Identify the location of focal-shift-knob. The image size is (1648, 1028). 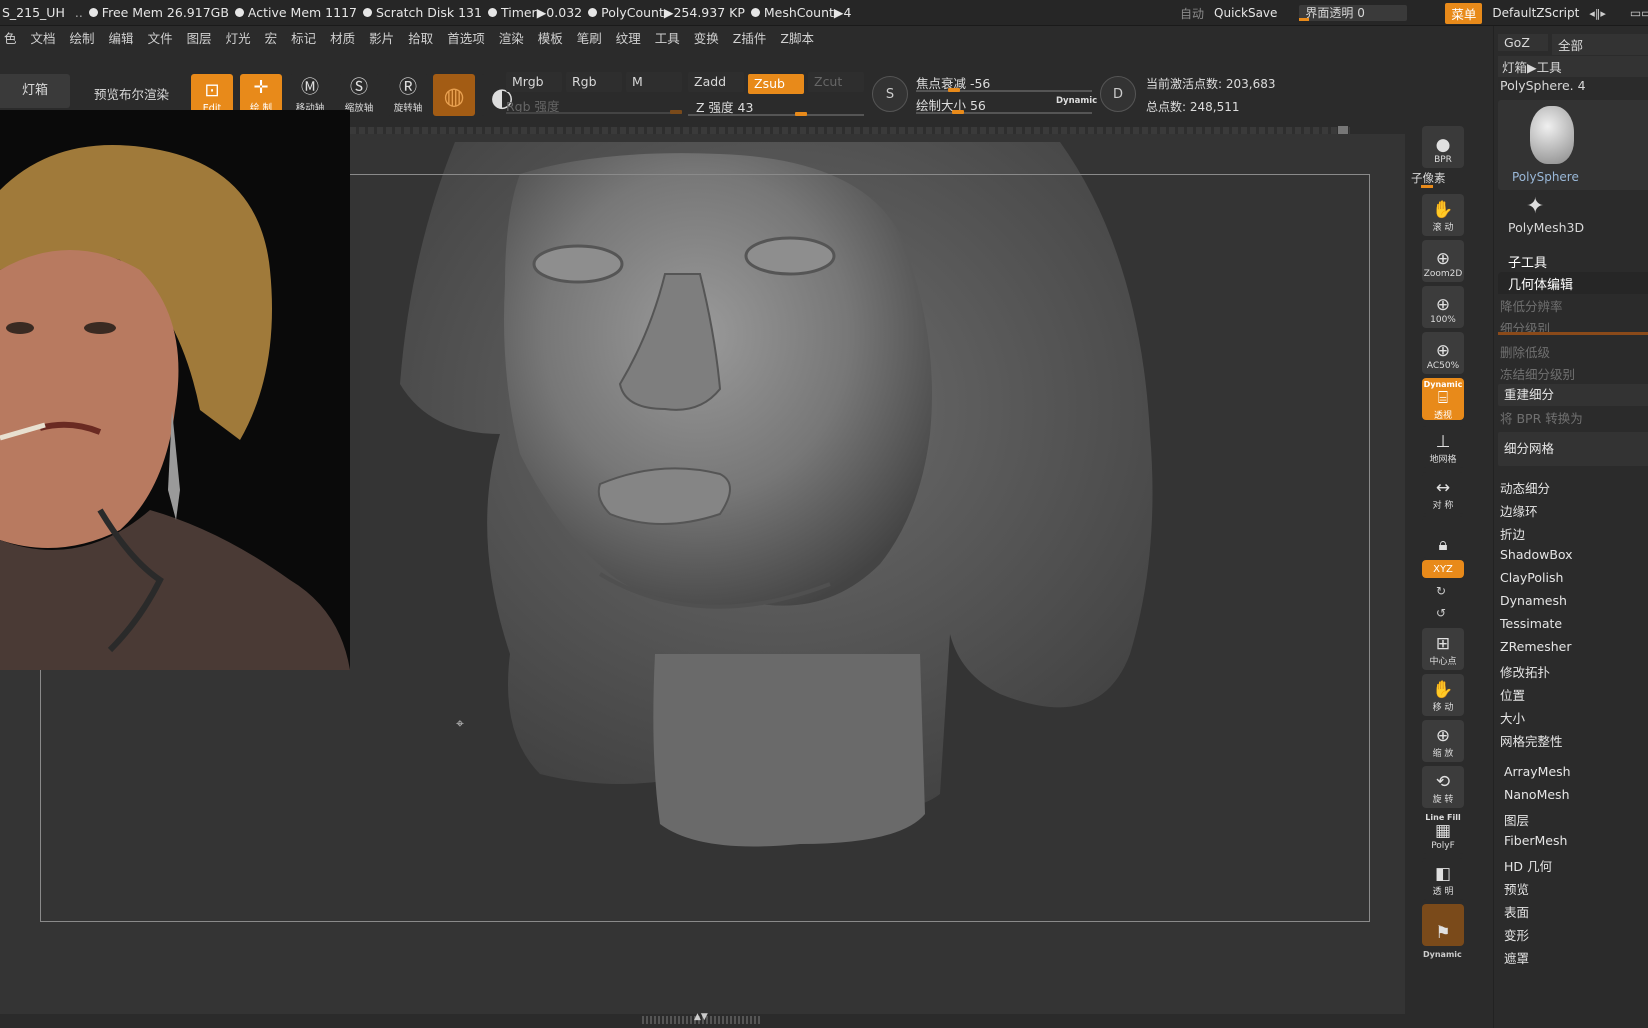
(954, 90).